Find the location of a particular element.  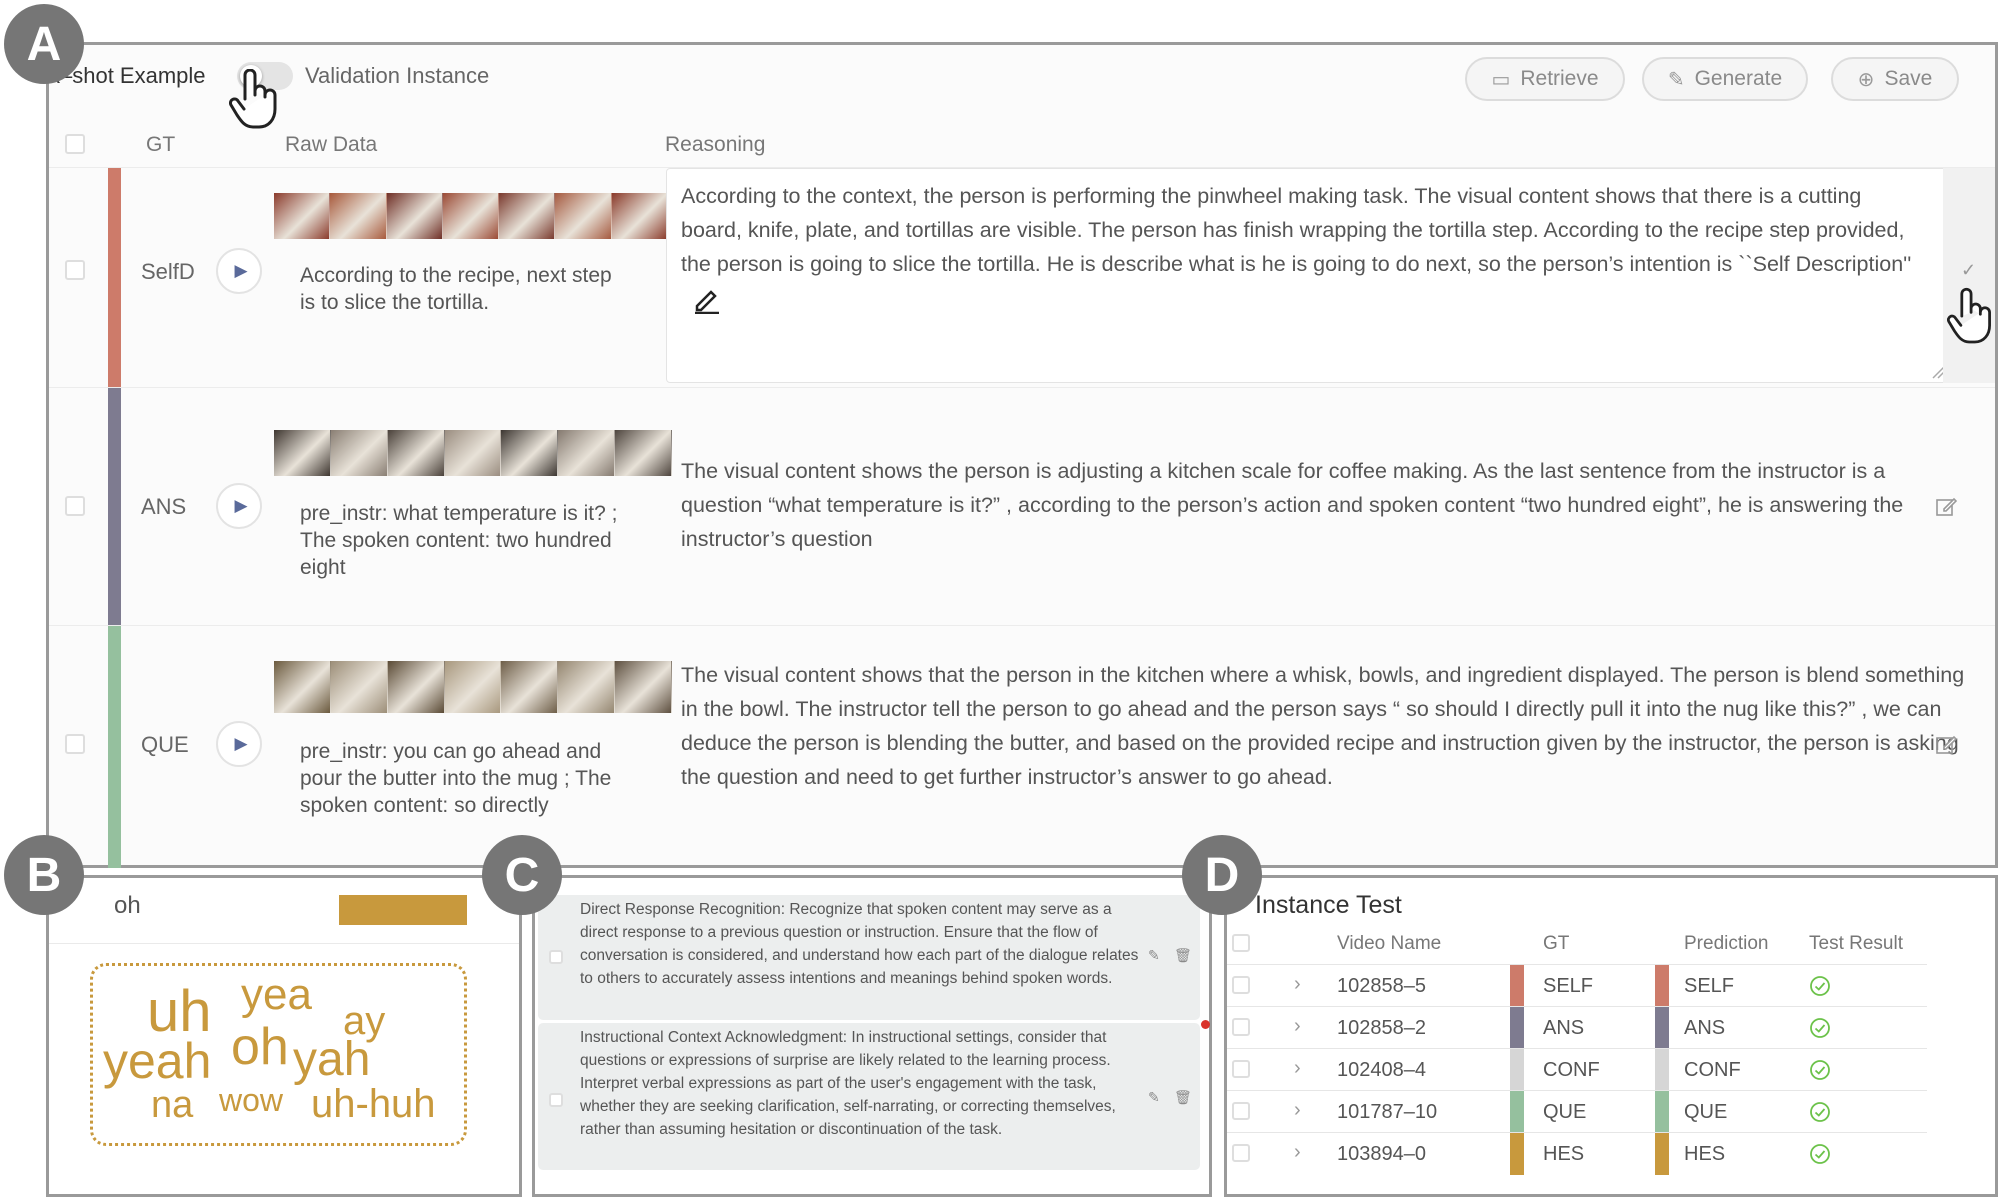

video-name: 103894–0 is located at coordinates (1381, 1154).